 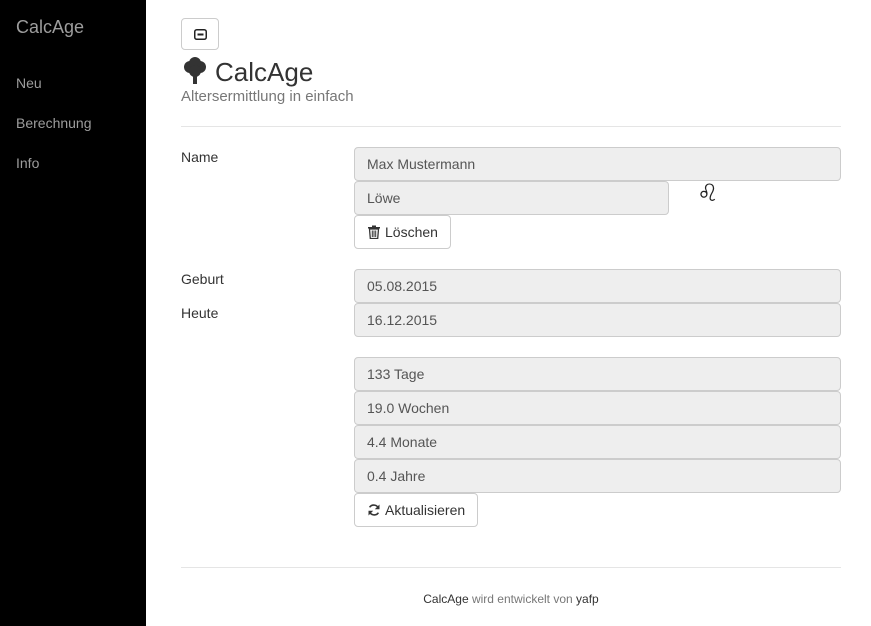 What do you see at coordinates (597, 476) in the screenshot?
I see `years-field: 0.4 Jahre` at bounding box center [597, 476].